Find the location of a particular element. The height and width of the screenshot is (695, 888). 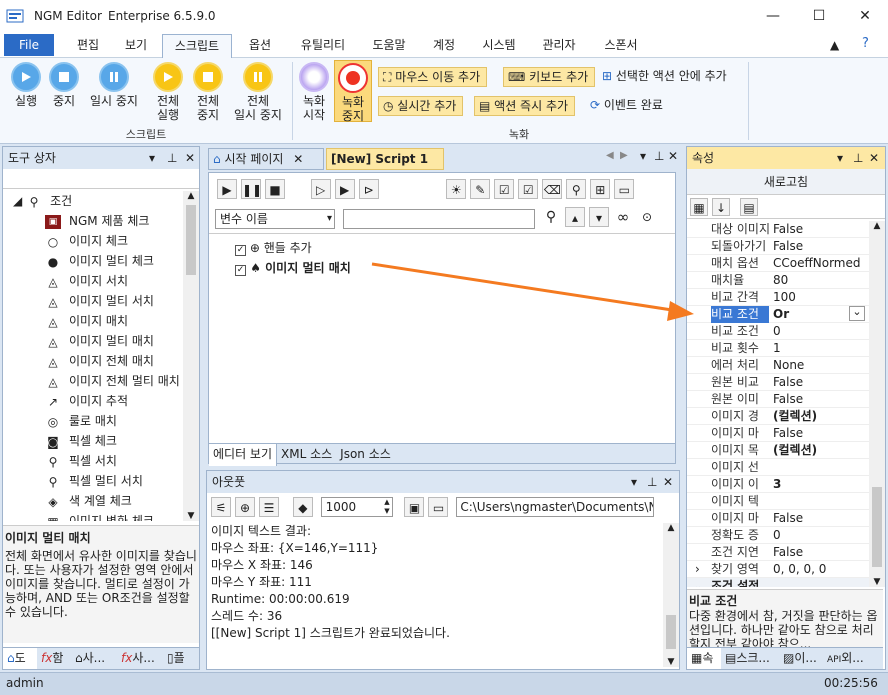

run-from-icon: ⊳ is located at coordinates (368, 189).